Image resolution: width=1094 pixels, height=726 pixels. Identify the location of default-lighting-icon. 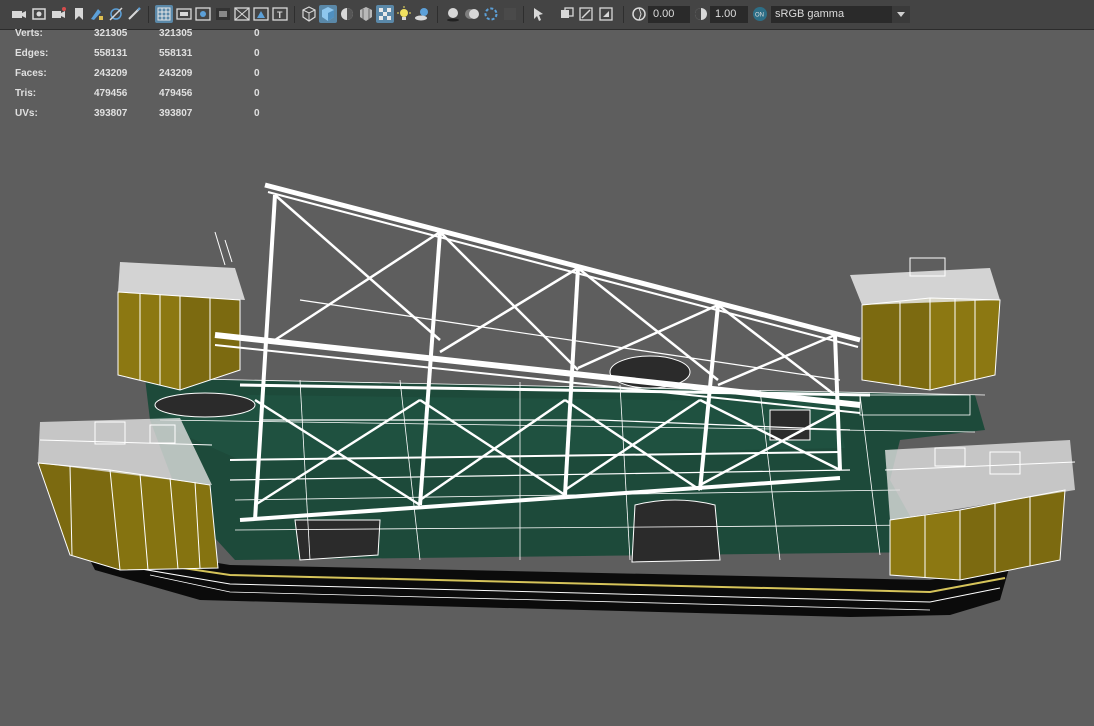
(347, 14).